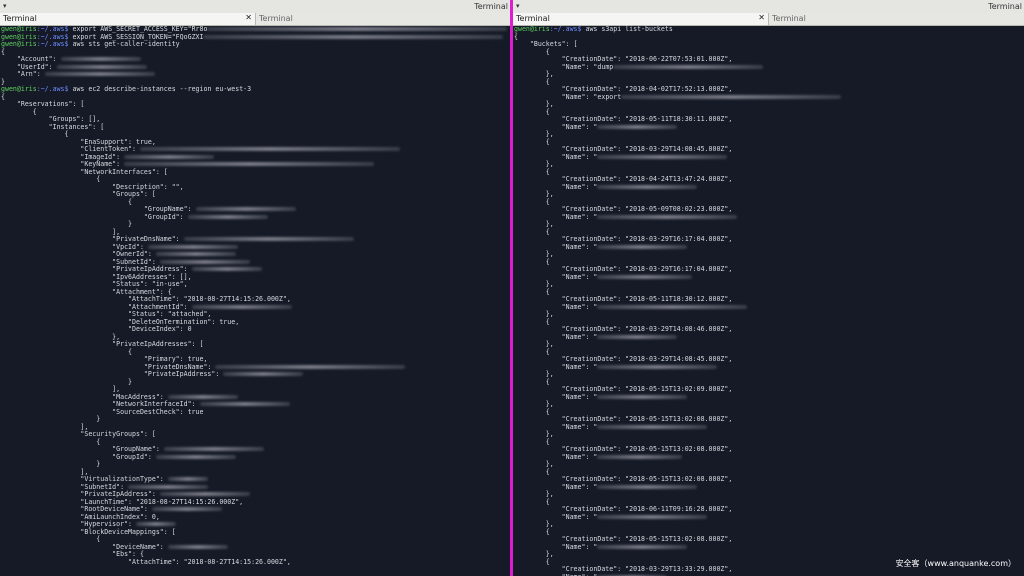 The image size is (1024, 576). What do you see at coordinates (124, 44) in the screenshot?
I see `command-text: aws sts get-caller-identity` at bounding box center [124, 44].